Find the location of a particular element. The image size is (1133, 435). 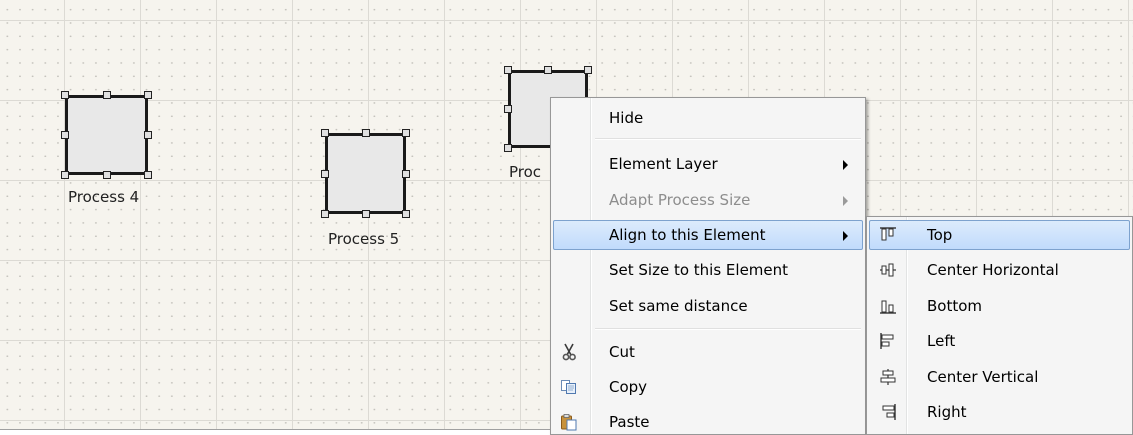

align-bottom-icon is located at coordinates (888, 307).